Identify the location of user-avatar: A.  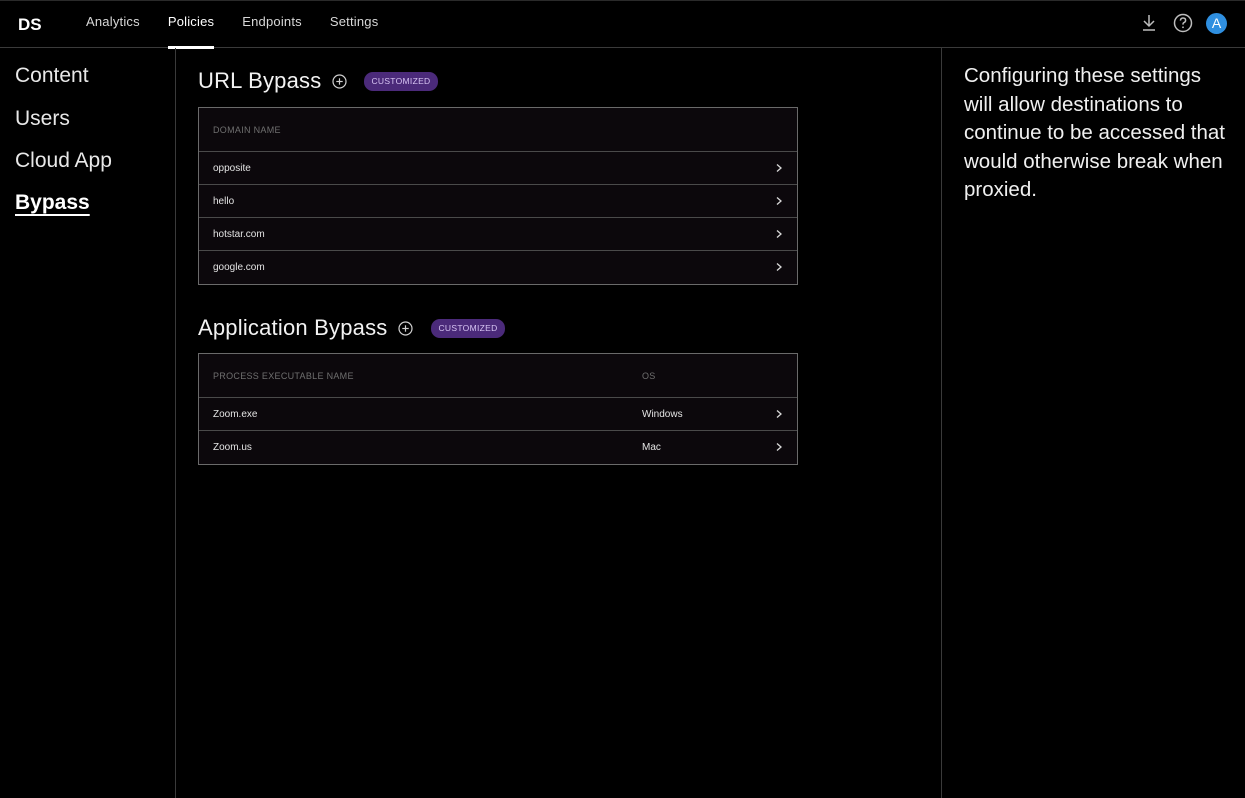
(1216, 23).